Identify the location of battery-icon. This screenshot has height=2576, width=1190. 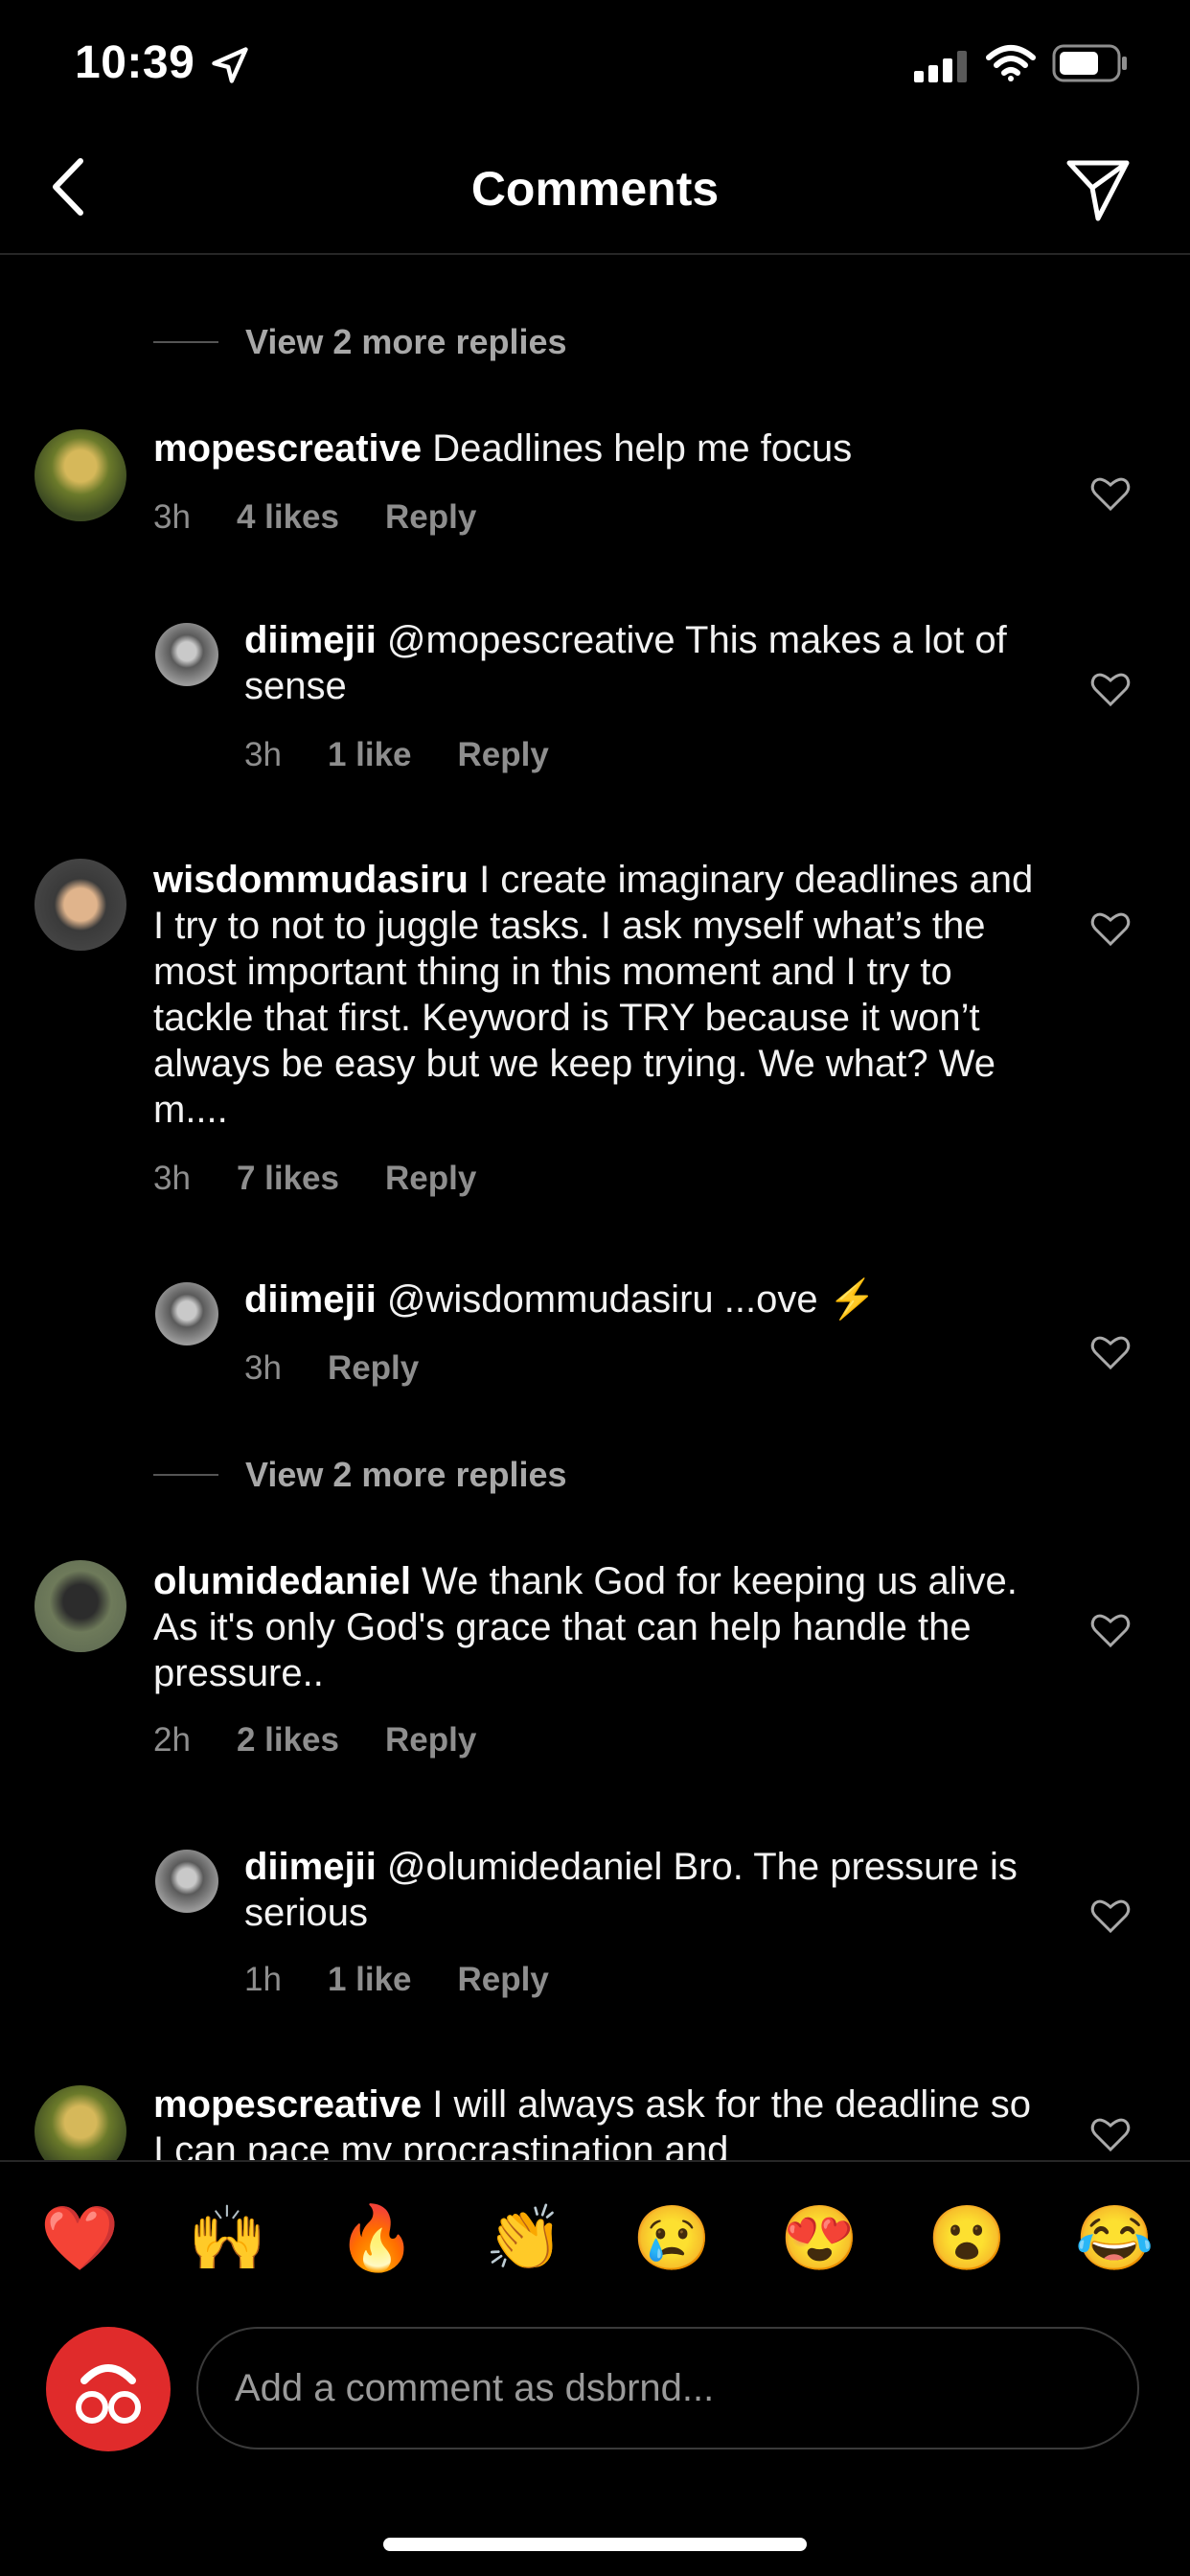
(1090, 63).